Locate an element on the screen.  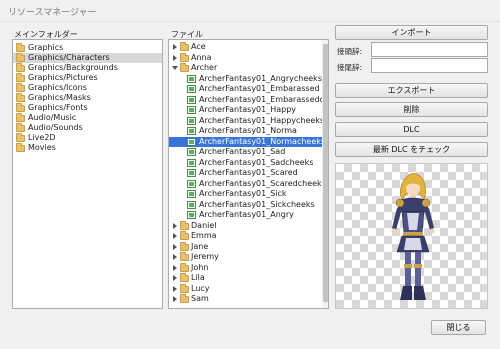
tree-item-label: Ace is located at coordinates (198, 46).